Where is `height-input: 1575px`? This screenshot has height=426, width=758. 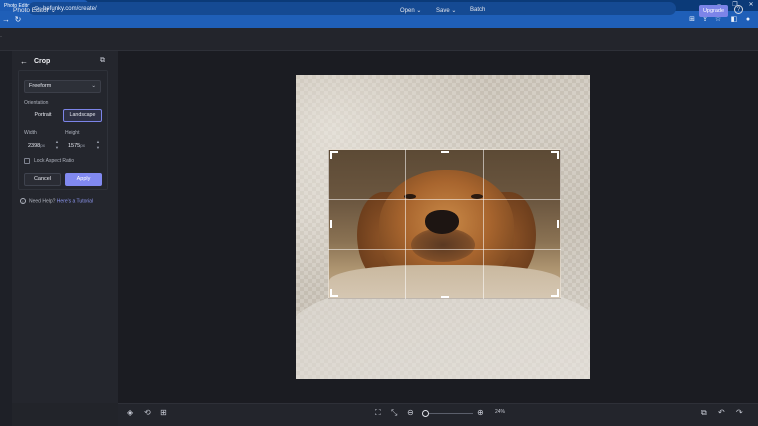 height-input: 1575px is located at coordinates (76, 145).